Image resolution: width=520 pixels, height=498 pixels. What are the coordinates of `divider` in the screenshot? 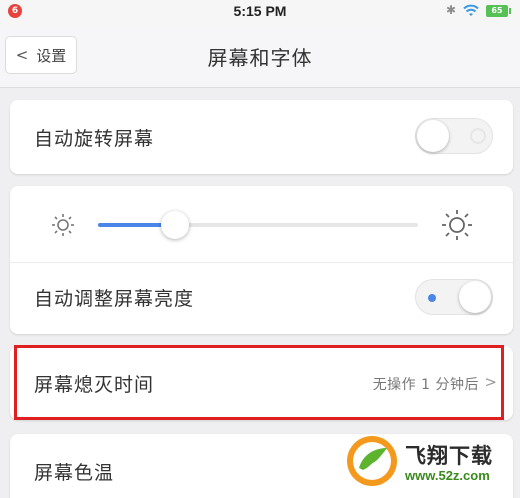 It's located at (261, 262).